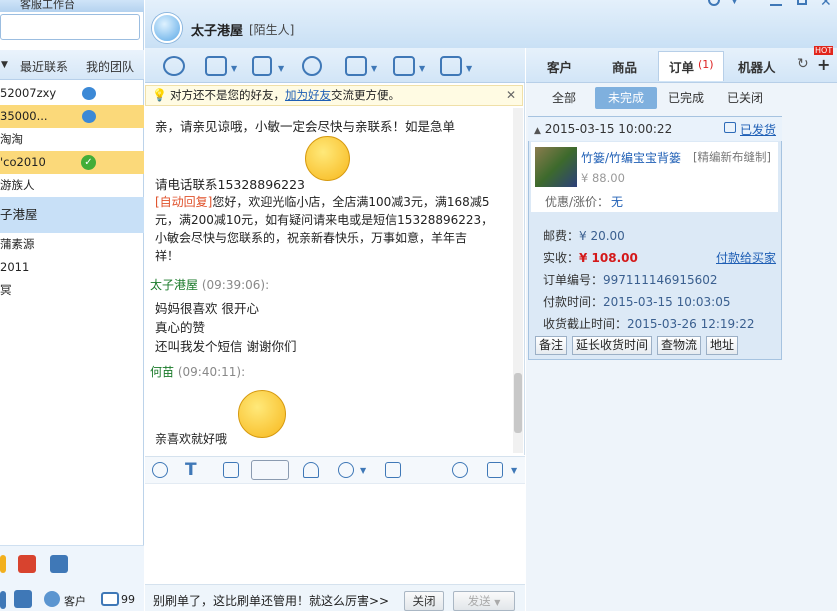  What do you see at coordinates (584, 235) in the screenshot?
I see `shipping-row: 邮费：¥ 20.00` at bounding box center [584, 235].